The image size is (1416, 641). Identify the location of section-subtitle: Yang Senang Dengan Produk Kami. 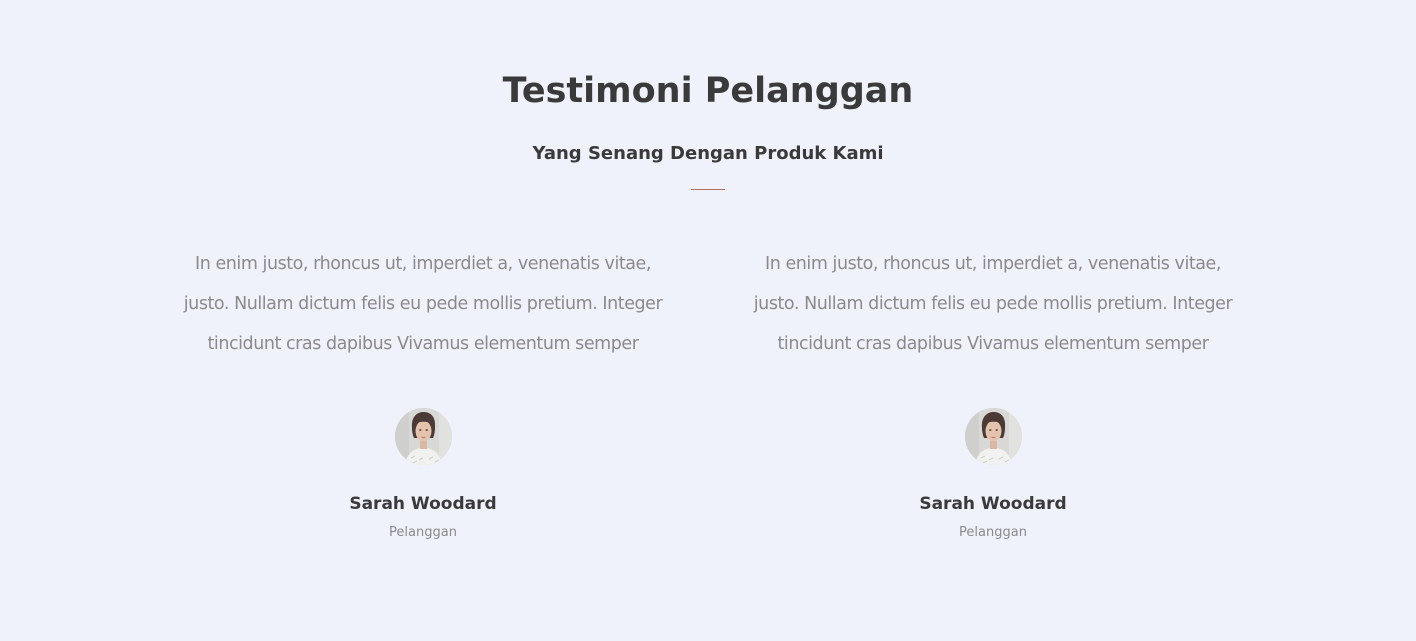
(708, 153).